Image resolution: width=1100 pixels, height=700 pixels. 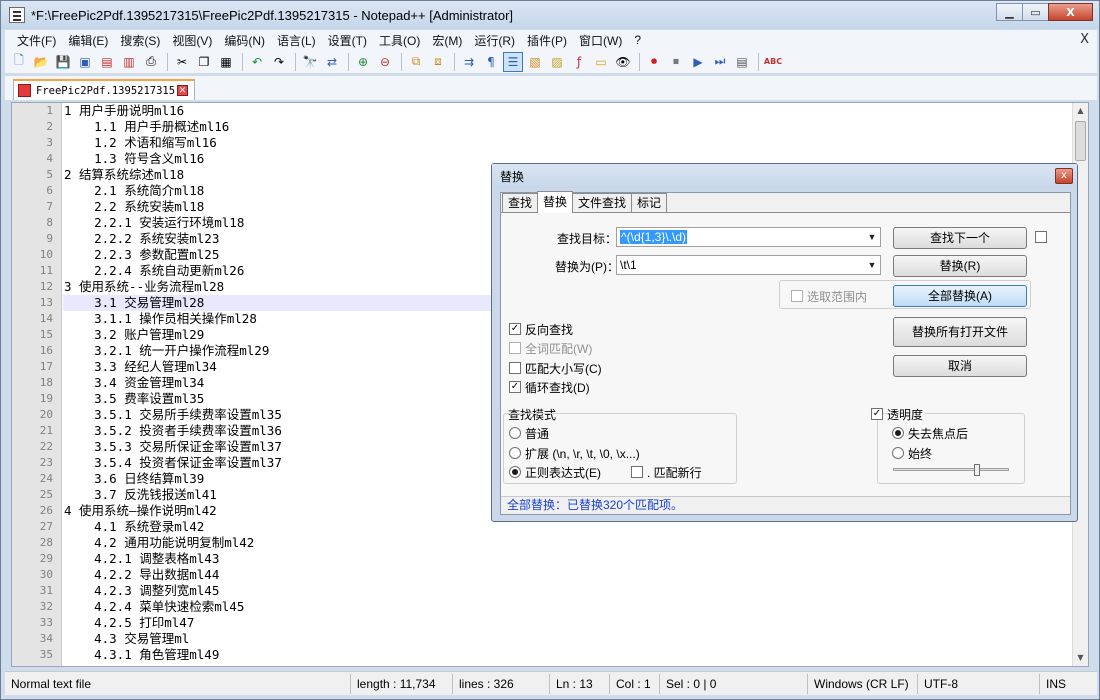 What do you see at coordinates (1041, 237) in the screenshot?
I see `find-next-extra-checkbox` at bounding box center [1041, 237].